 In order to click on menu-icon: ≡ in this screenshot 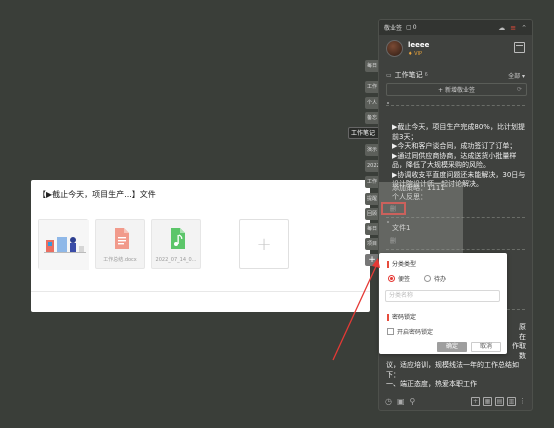, I will do `click(513, 28)`.